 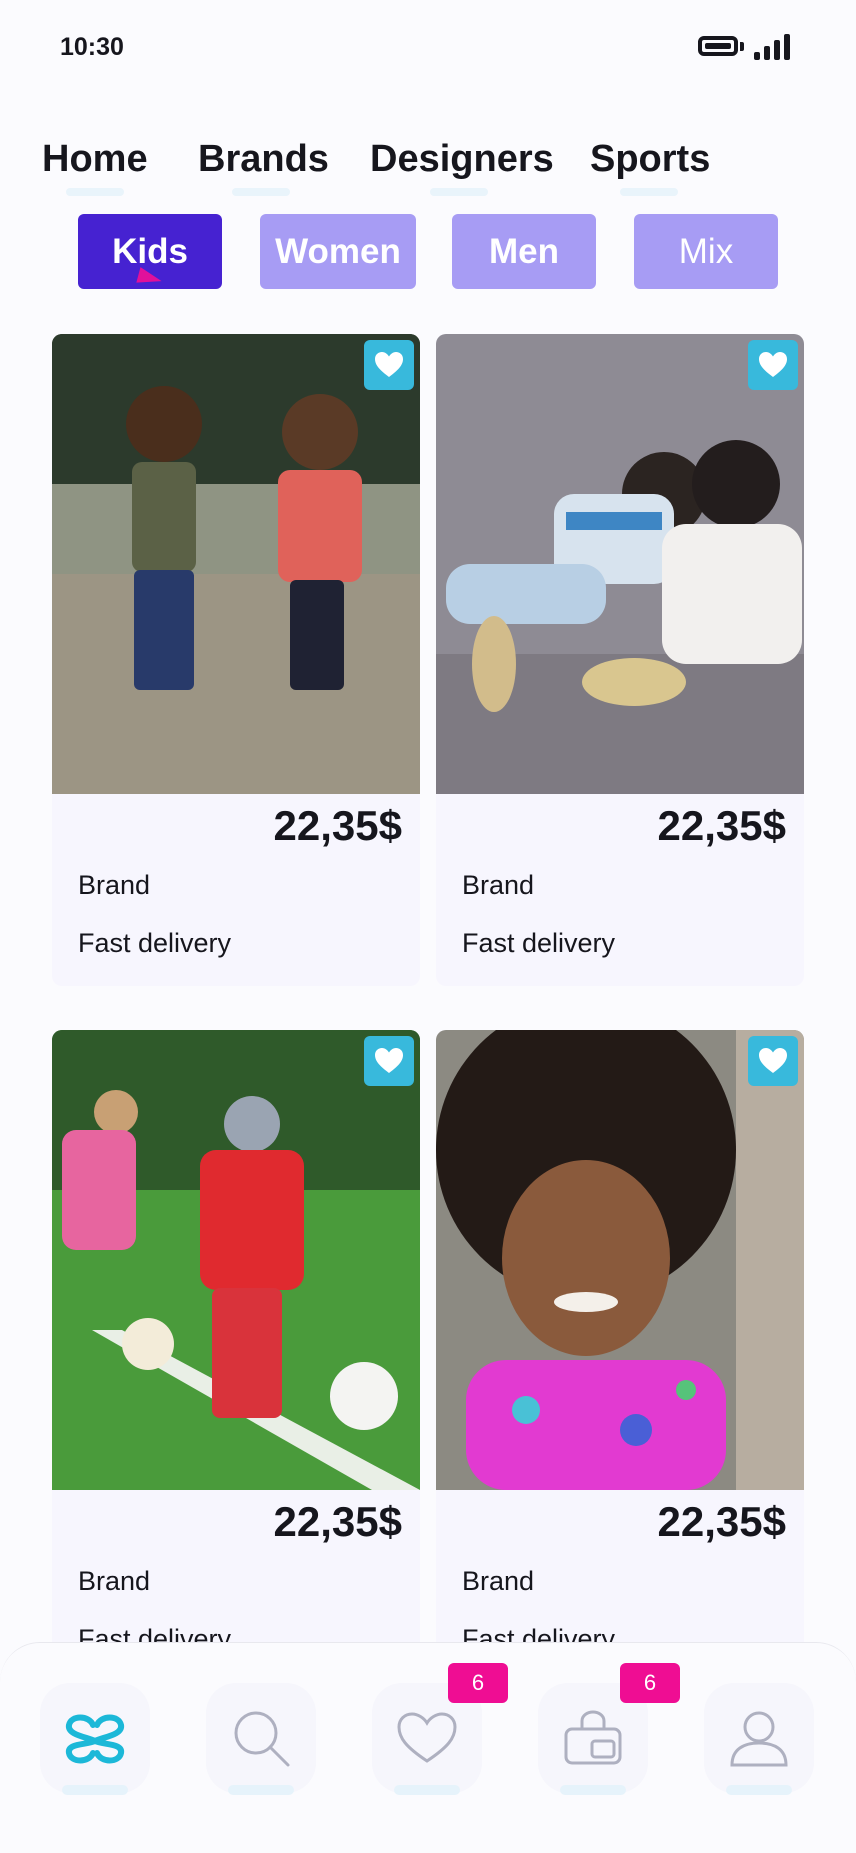 What do you see at coordinates (462, 159) in the screenshot?
I see `nav-item-designers: Designers` at bounding box center [462, 159].